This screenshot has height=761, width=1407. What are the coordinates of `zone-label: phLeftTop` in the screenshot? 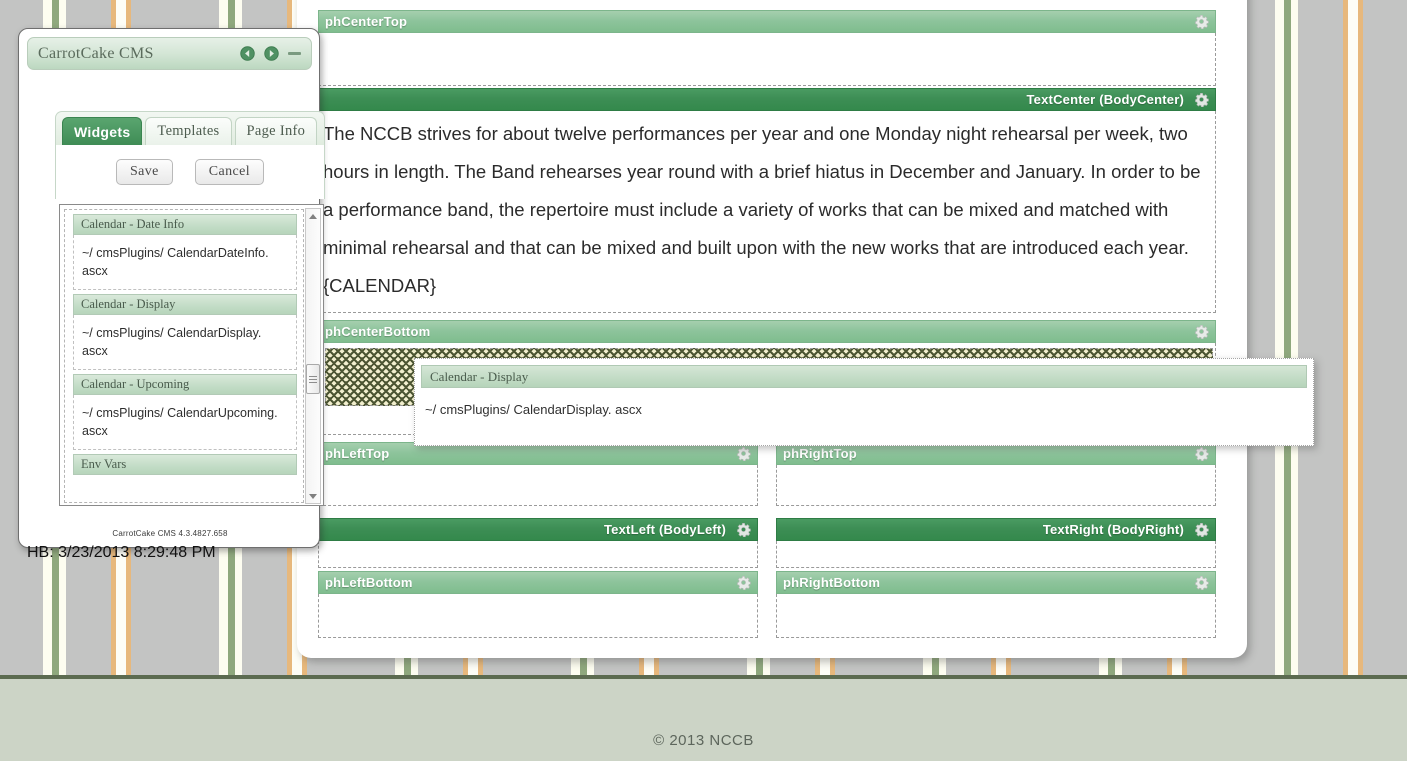 It's located at (357, 453).